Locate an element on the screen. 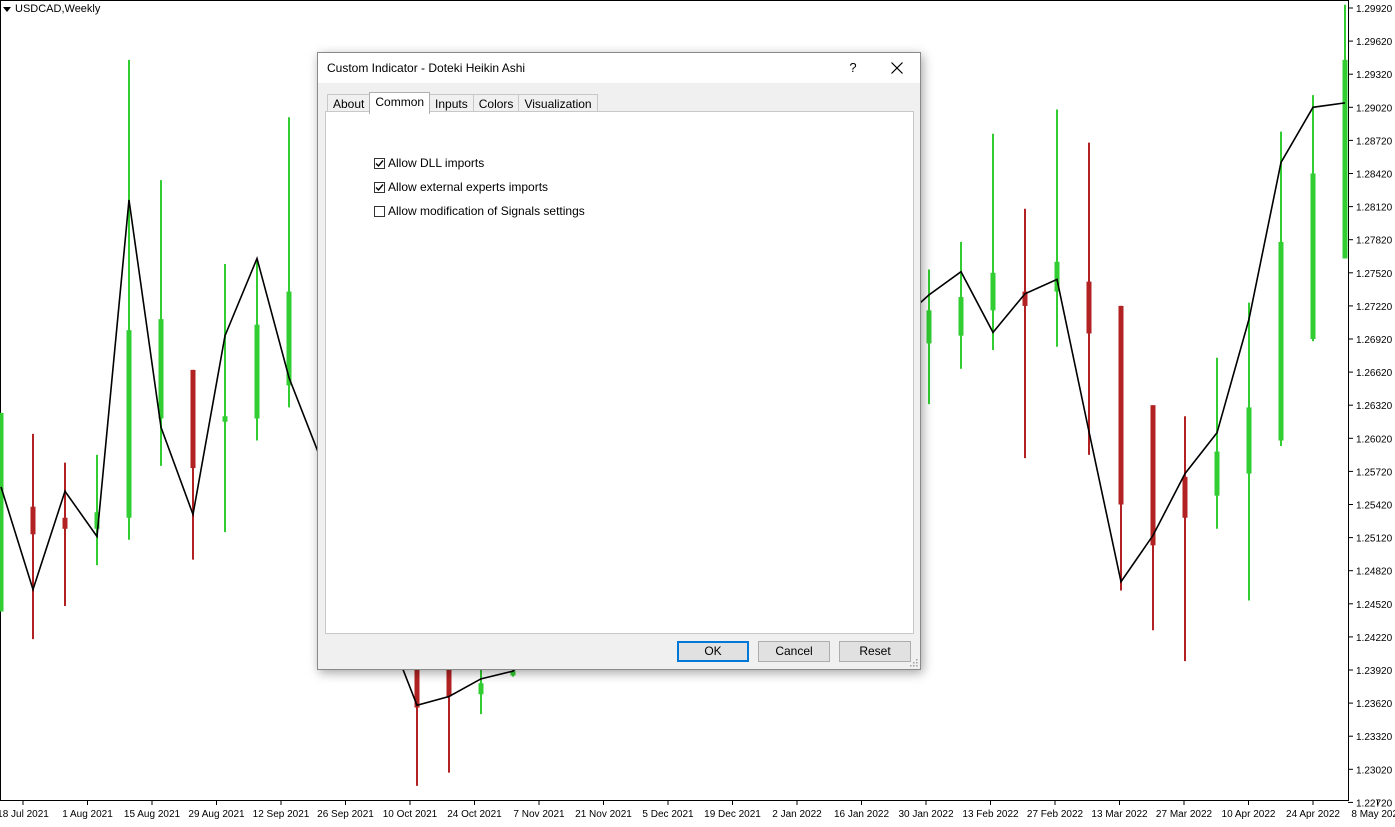 Image resolution: width=1395 pixels, height=827 pixels. symbol-text: USDCAD,Weekly is located at coordinates (58, 9).